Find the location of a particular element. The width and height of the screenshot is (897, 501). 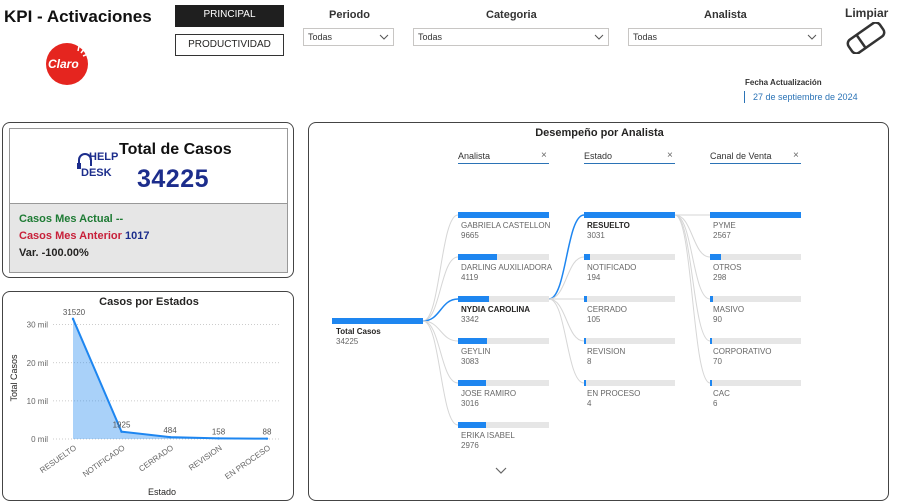

node-value: 2567 is located at coordinates (722, 235).